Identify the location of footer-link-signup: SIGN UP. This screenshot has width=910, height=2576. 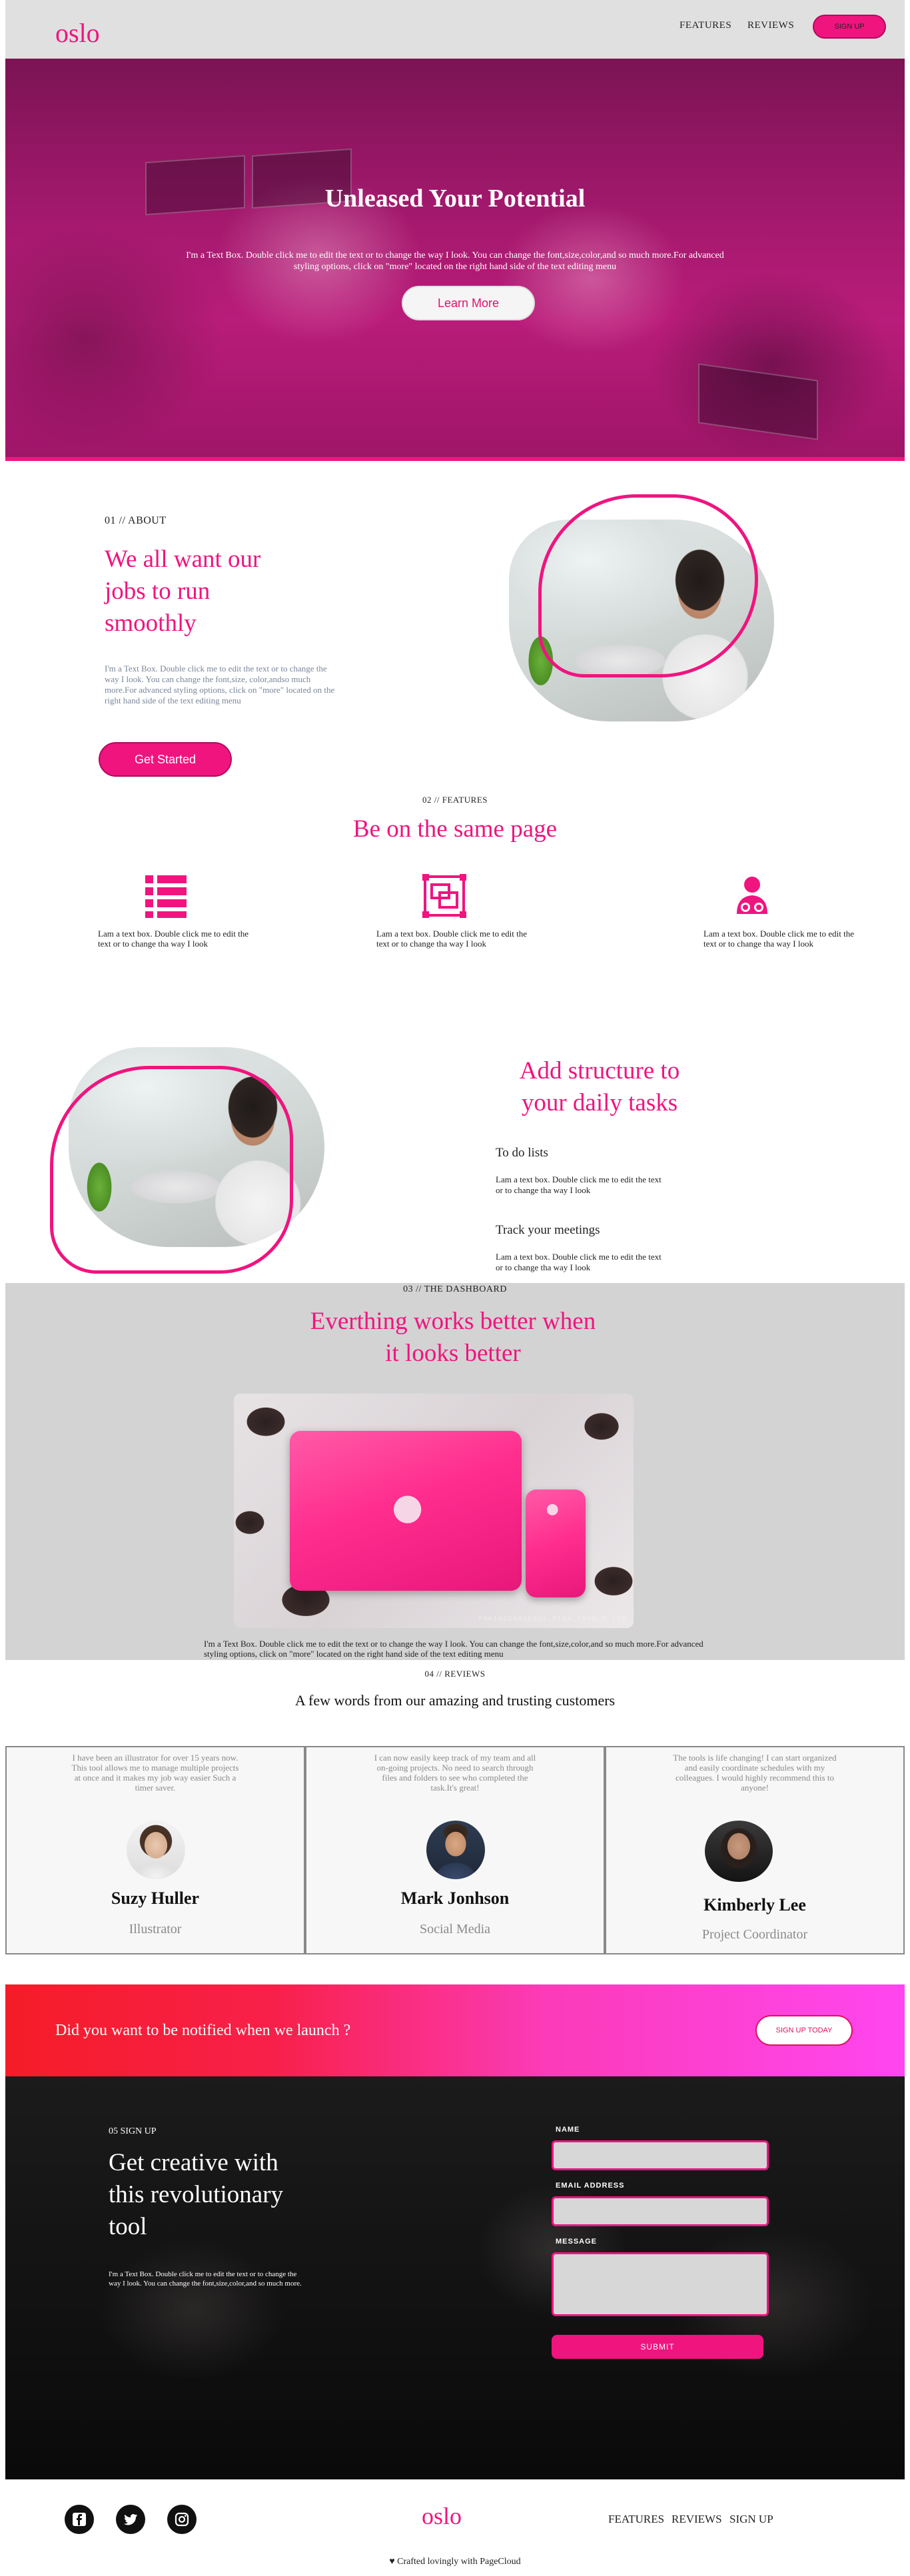
(751, 2520).